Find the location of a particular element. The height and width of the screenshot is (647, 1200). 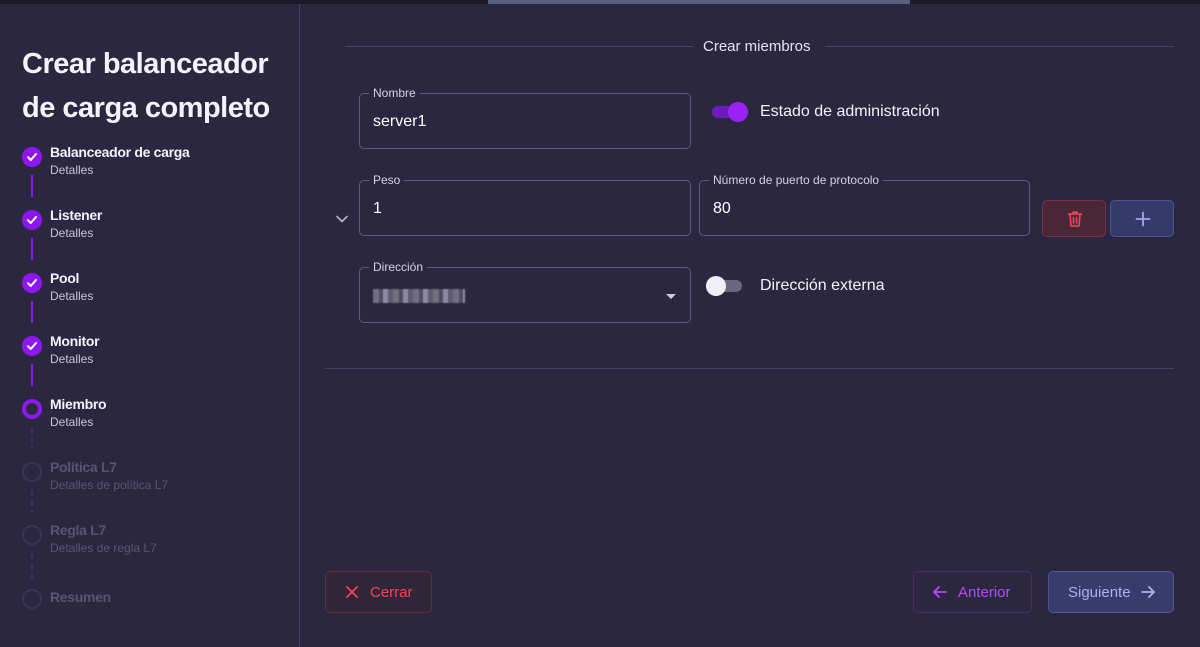

previous-button: Anterior is located at coordinates (972, 592).